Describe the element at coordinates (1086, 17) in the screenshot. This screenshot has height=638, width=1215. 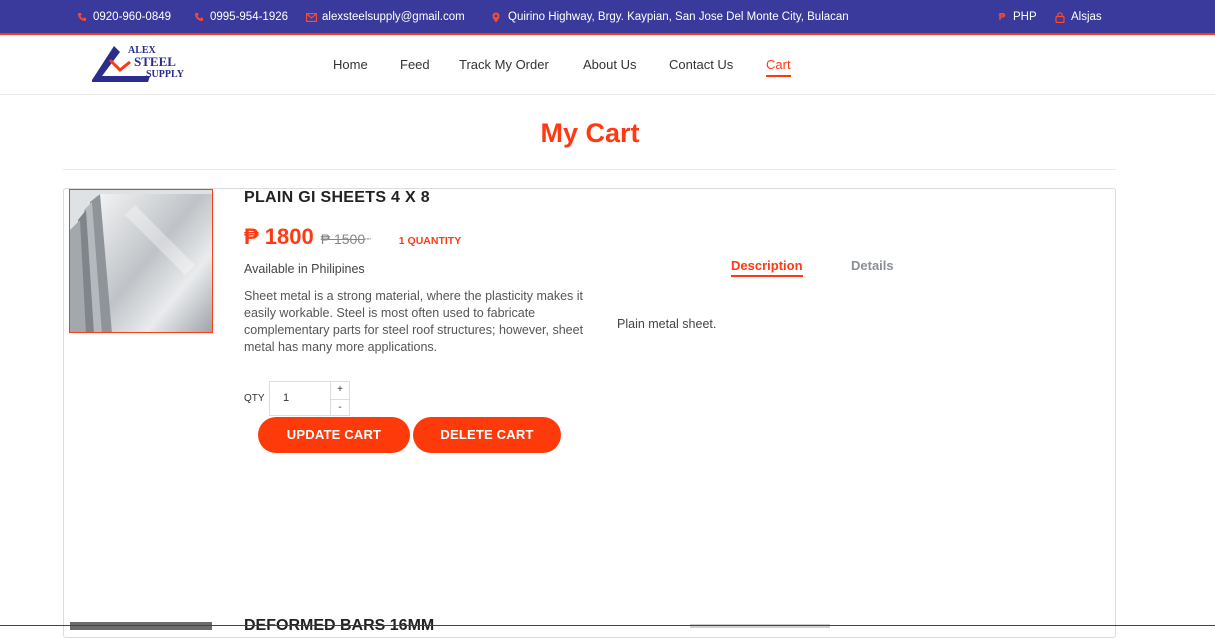
I see `user-name: Alsjas` at that location.